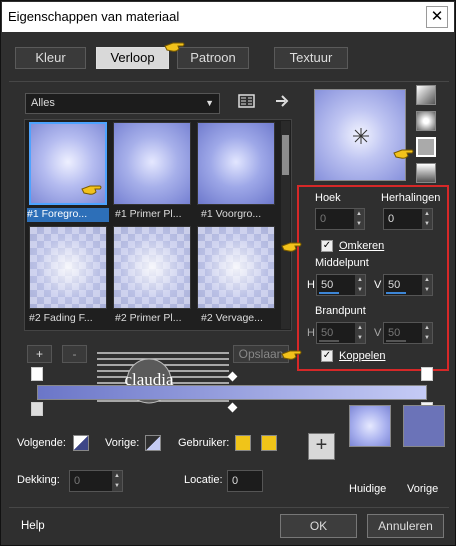 The image size is (456, 546). Describe the element at coordinates (285, 225) in the screenshot. I see `library-scrollbar` at that location.